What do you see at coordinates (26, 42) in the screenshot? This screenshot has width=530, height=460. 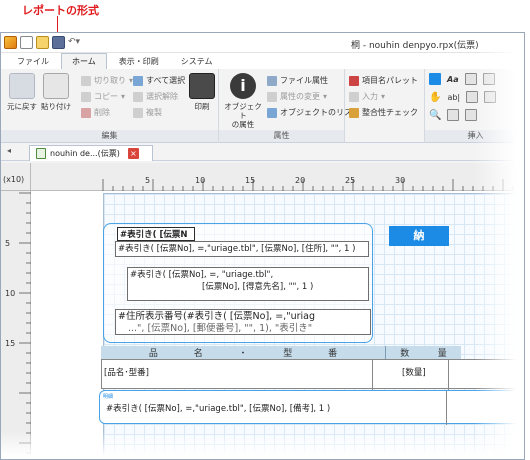 I see `new-file-icon` at bounding box center [26, 42].